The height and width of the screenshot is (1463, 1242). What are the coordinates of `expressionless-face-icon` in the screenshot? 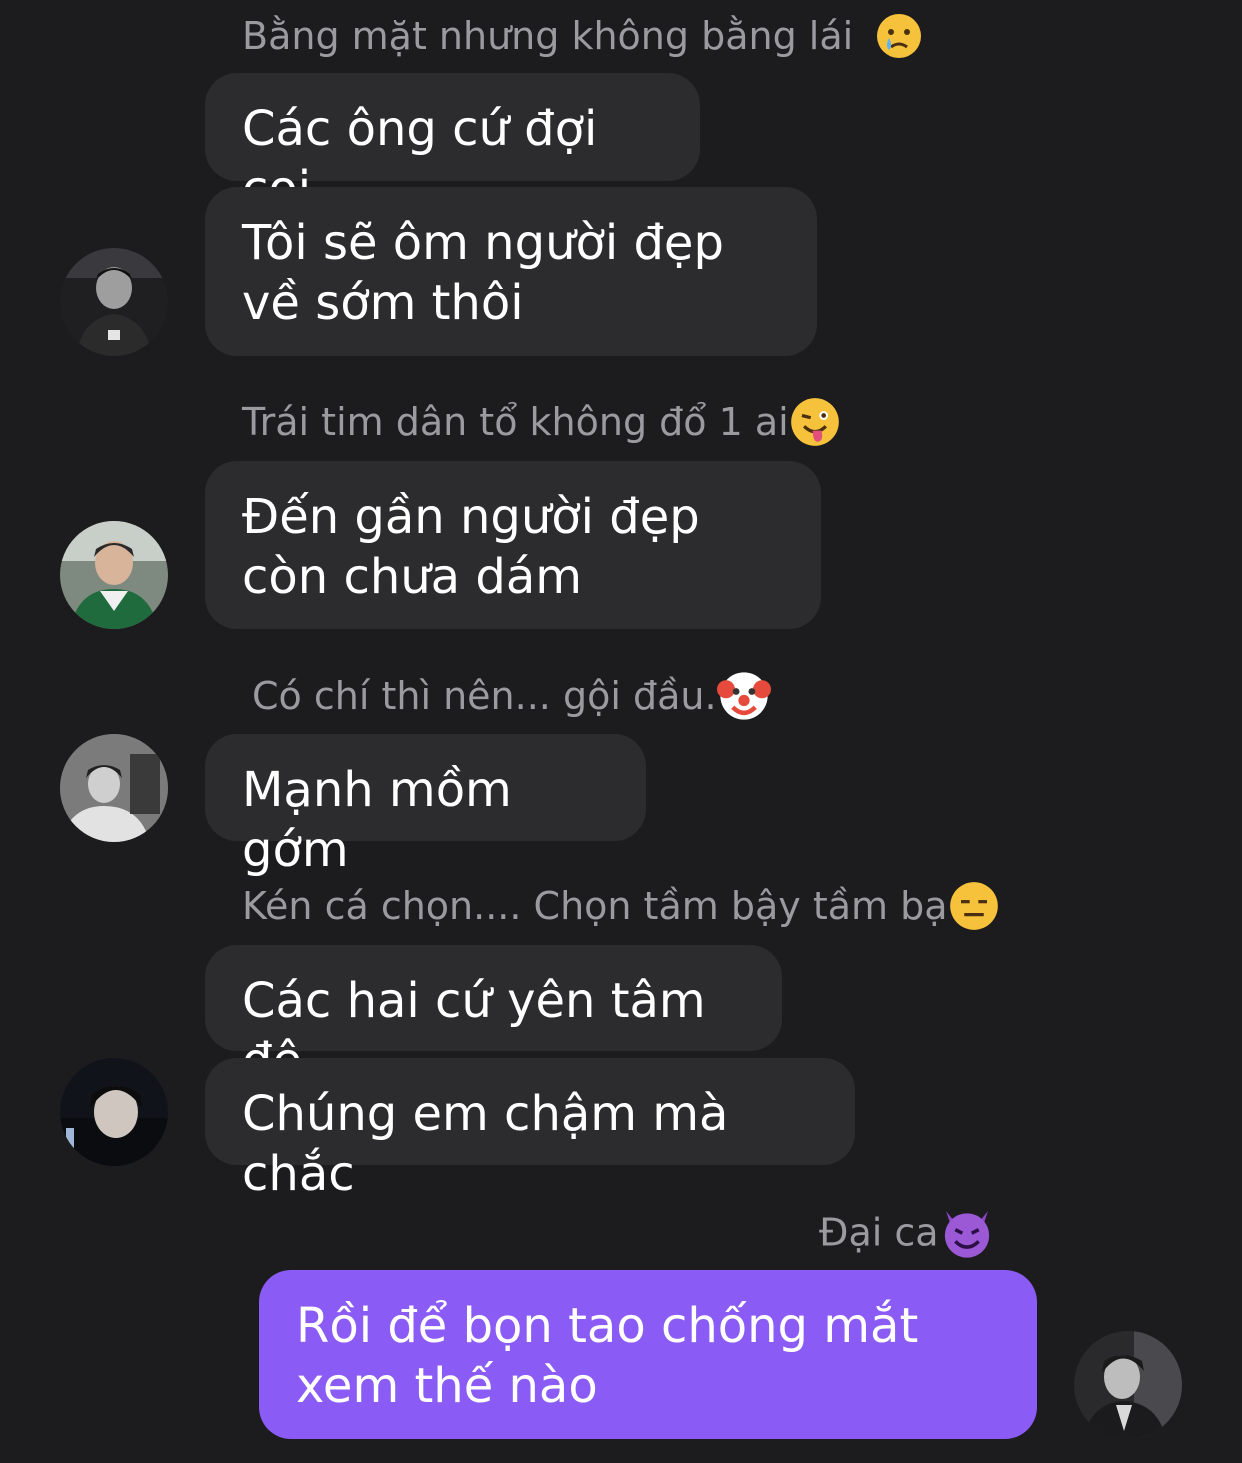 It's located at (973, 905).